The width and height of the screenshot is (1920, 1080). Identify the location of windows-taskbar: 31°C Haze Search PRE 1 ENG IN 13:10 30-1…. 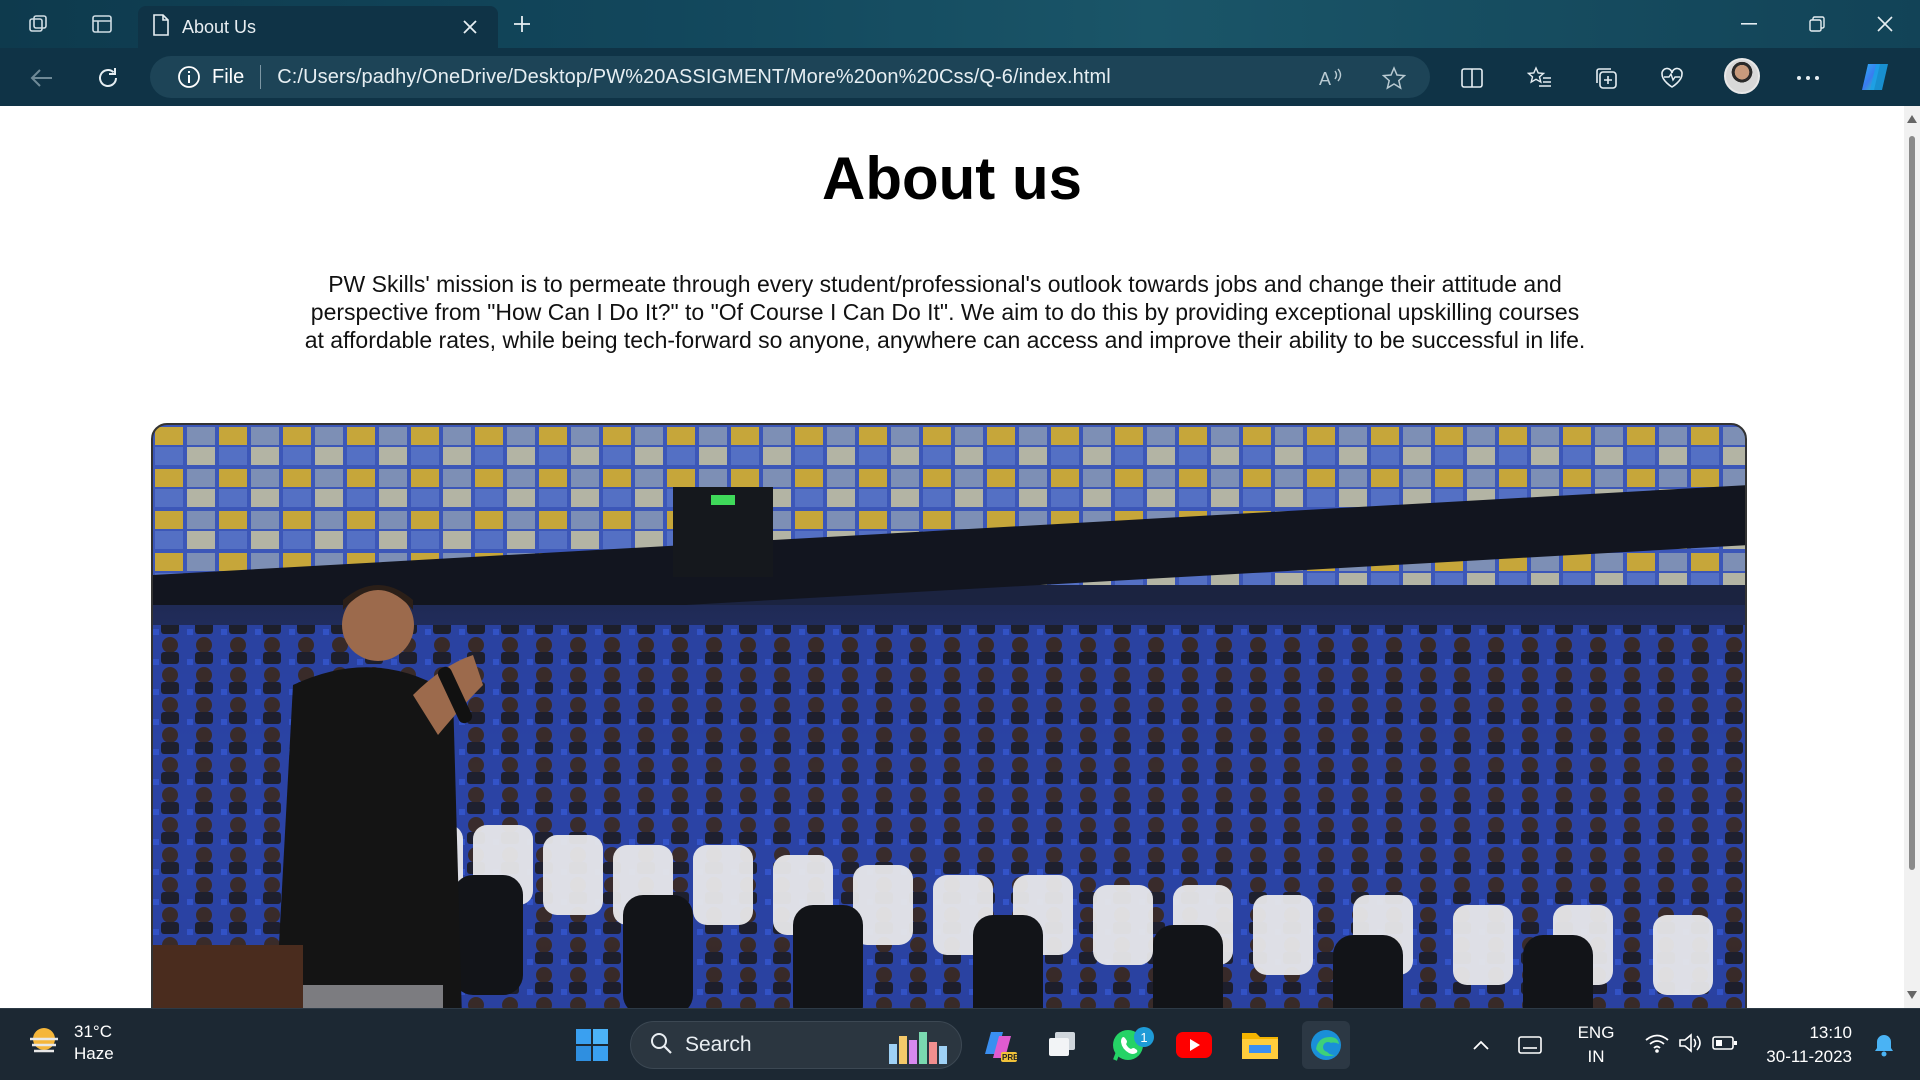
(960, 1044).